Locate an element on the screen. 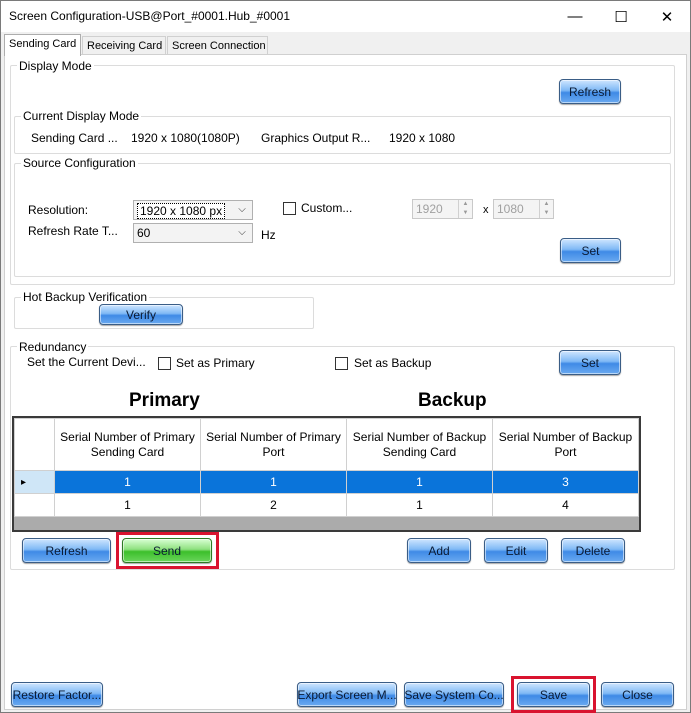 Image resolution: width=691 pixels, height=713 pixels. source-config-set-button: Set is located at coordinates (590, 250).